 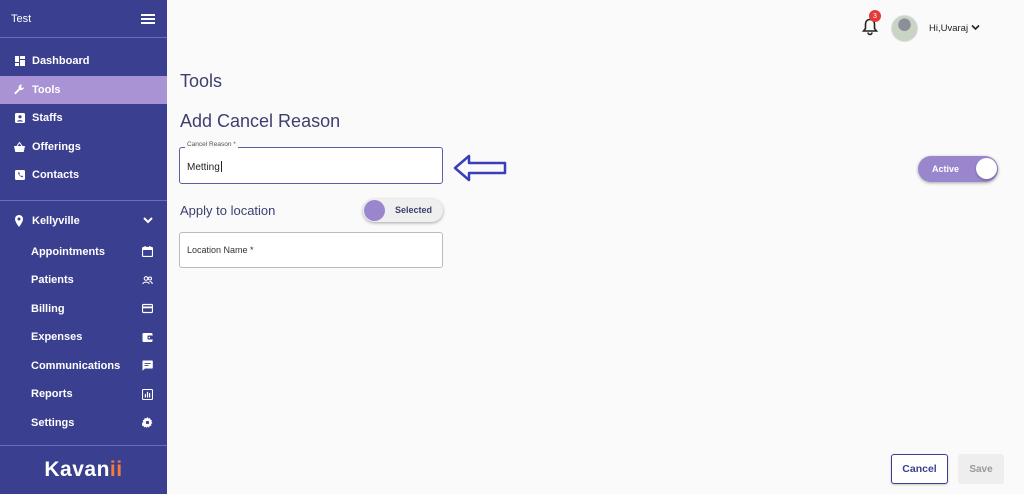 I want to click on sidebar-item-label: Contacts, so click(x=56, y=175).